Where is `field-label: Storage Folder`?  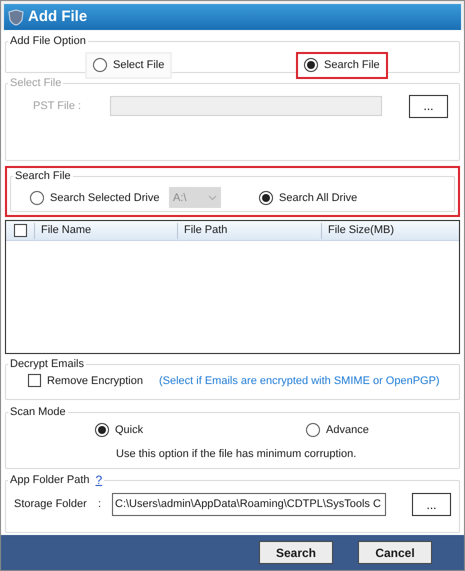 field-label: Storage Folder is located at coordinates (51, 504).